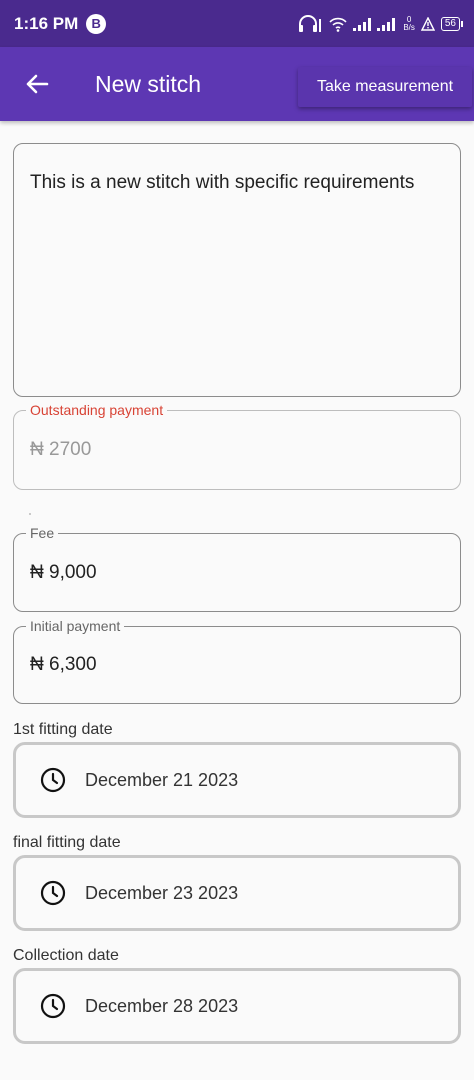 This screenshot has height=1080, width=474. Describe the element at coordinates (162, 779) in the screenshot. I see `first-fitting-date-value: December 21 2023` at that location.